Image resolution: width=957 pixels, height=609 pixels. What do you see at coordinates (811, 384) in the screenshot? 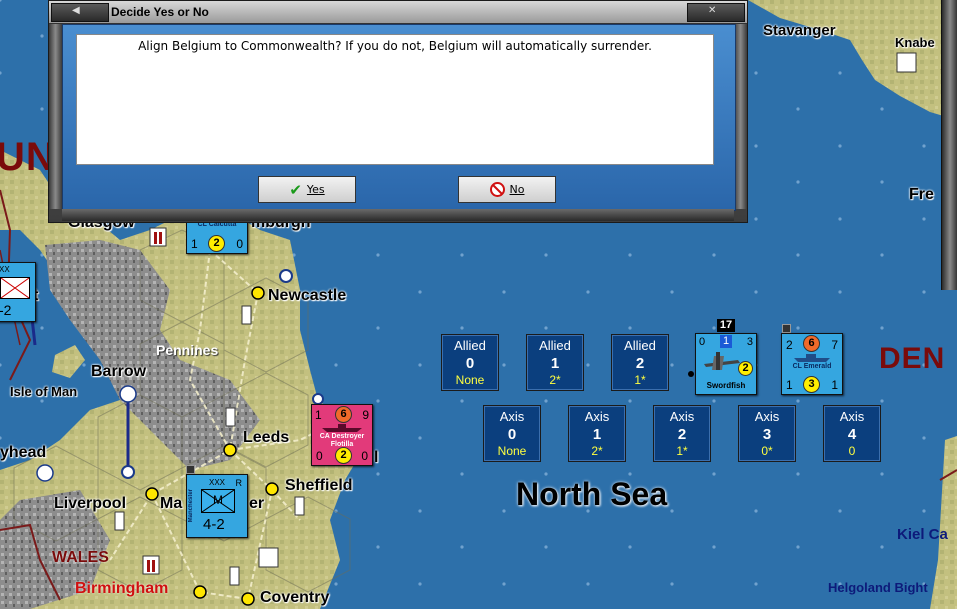
I see `counter-circle: 3` at bounding box center [811, 384].